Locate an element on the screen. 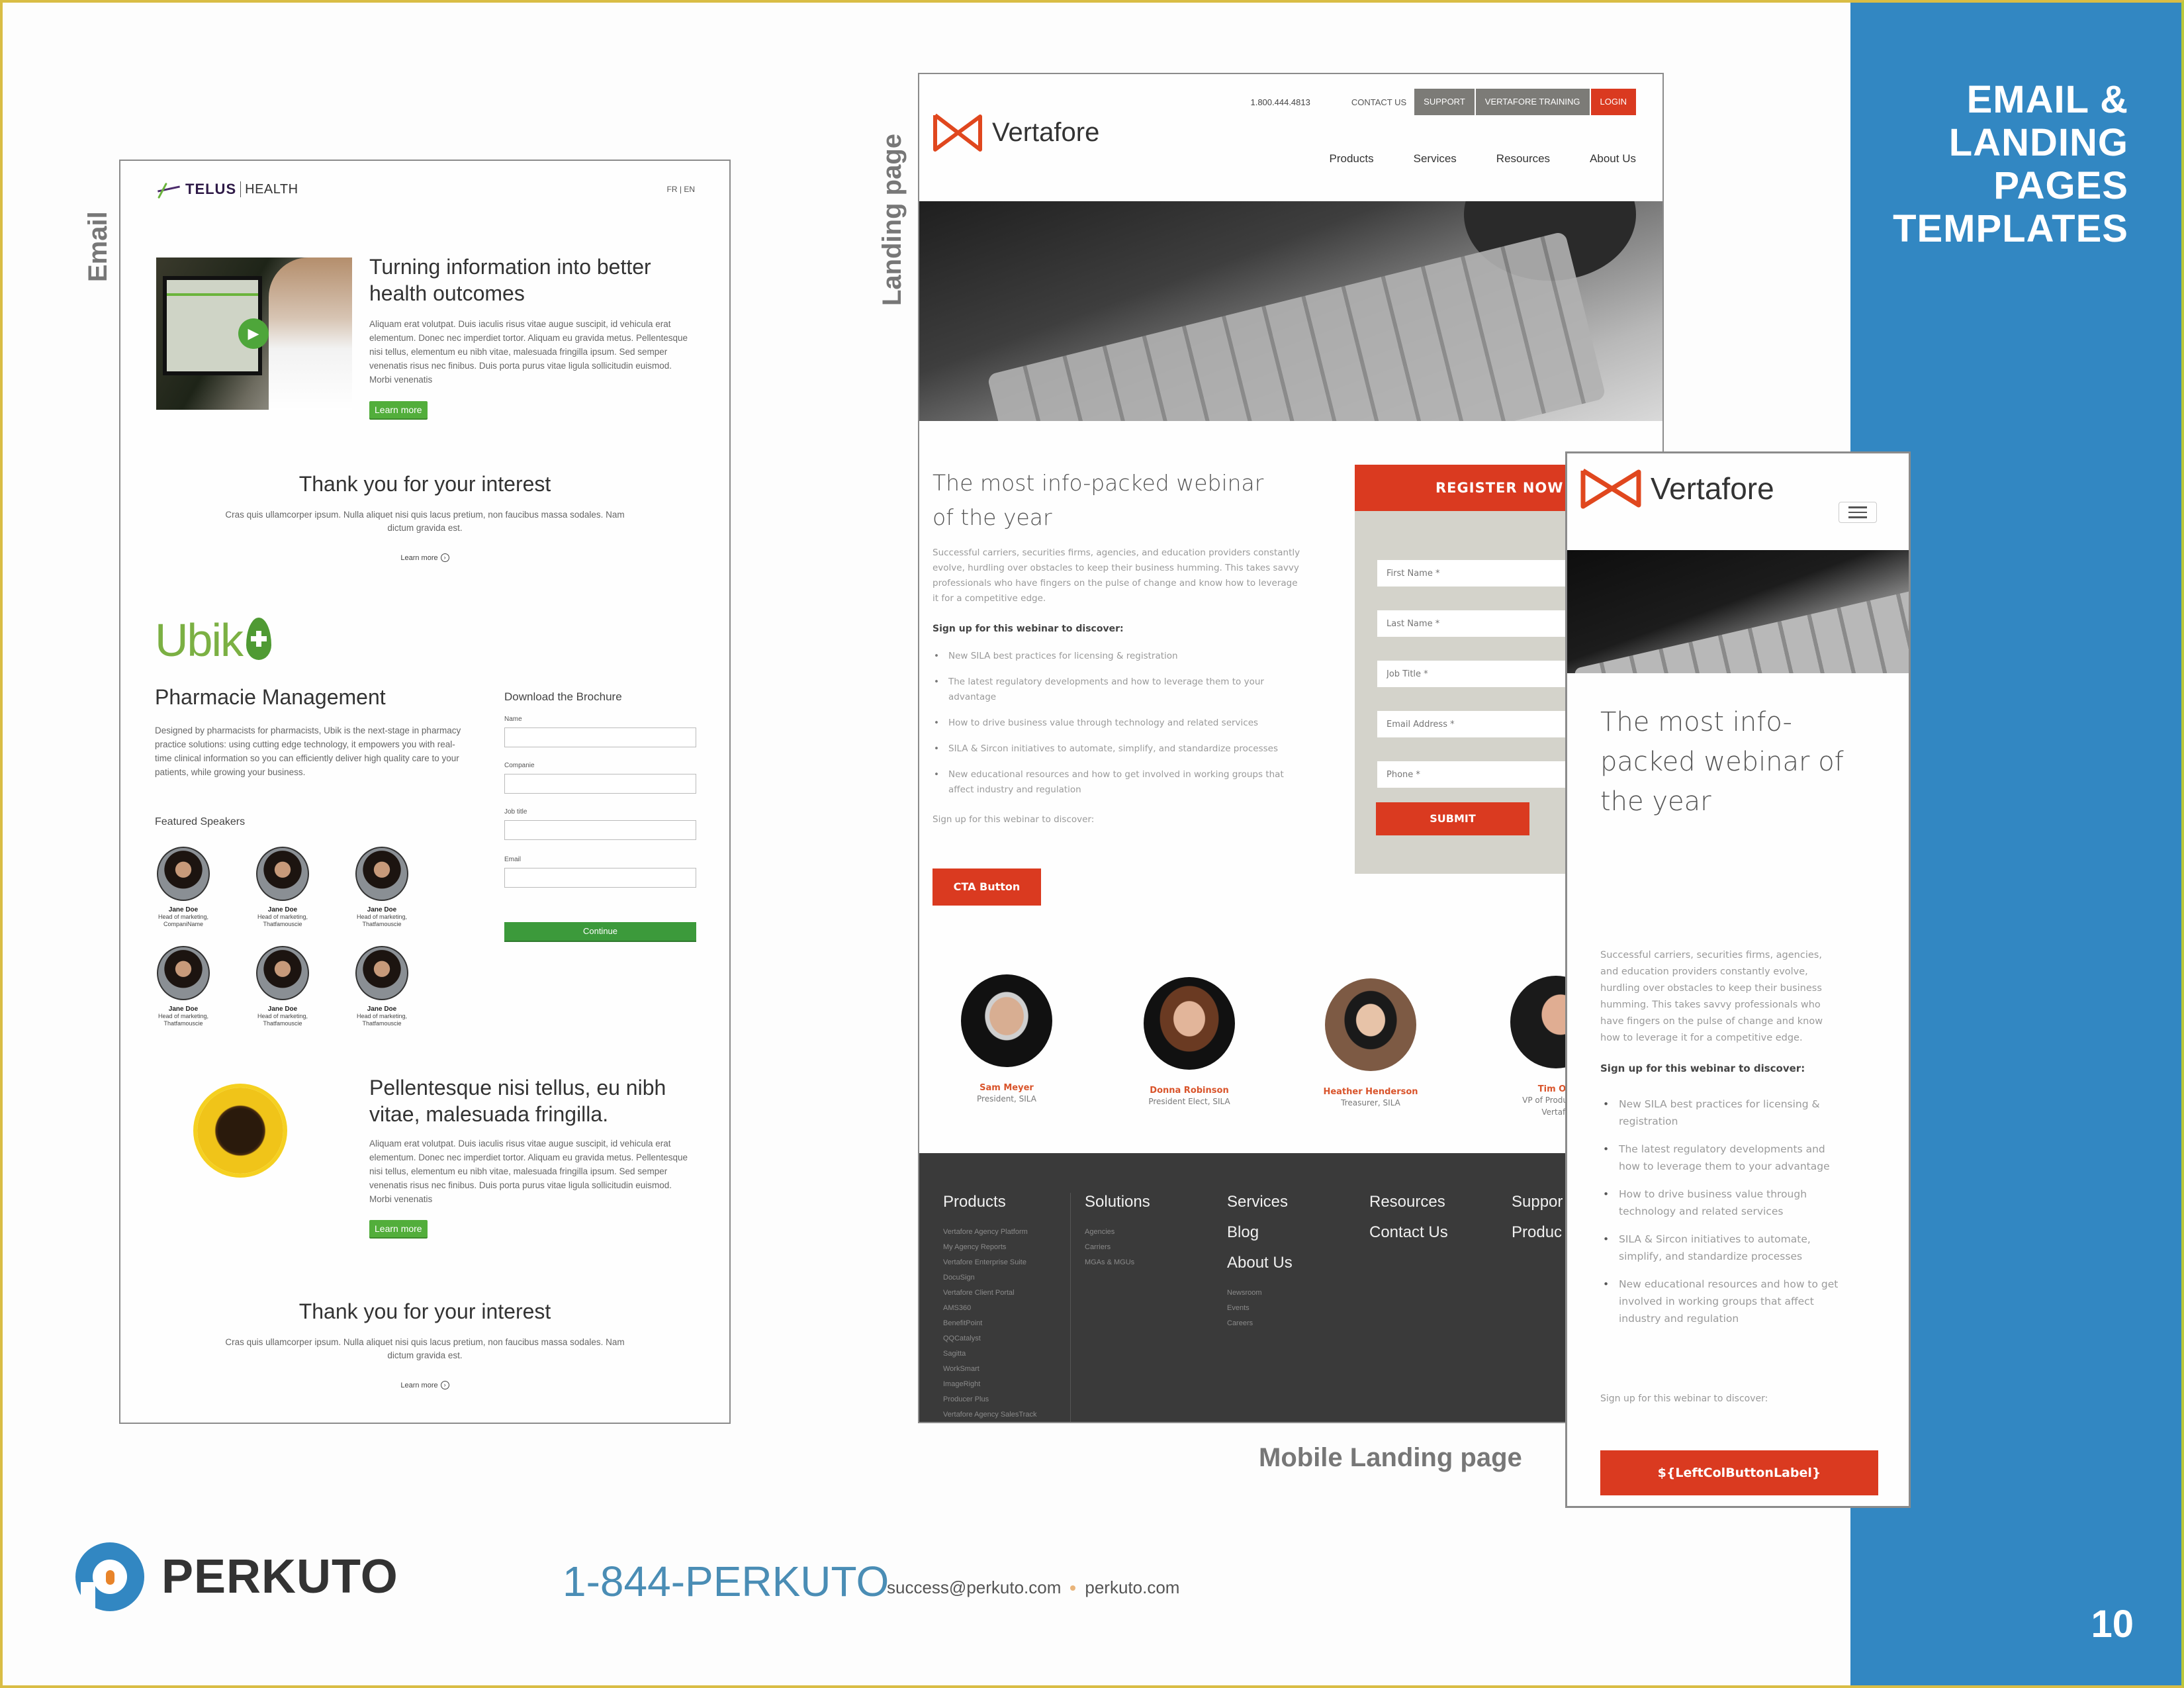 This screenshot has height=1688, width=2184. footer-link: Carriers is located at coordinates (1117, 1247).